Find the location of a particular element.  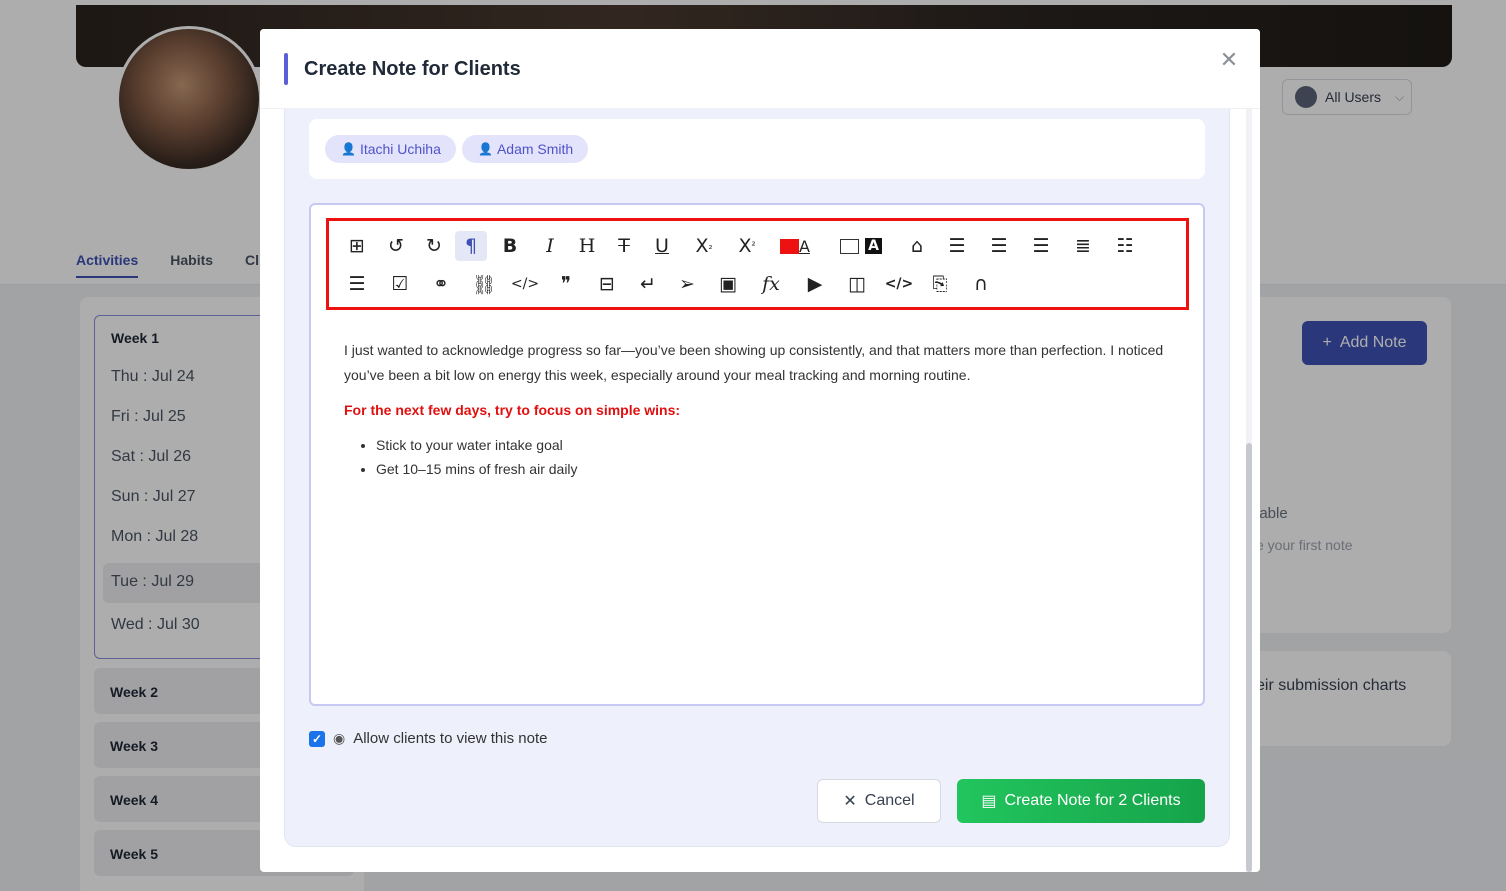

youtube-icon: ▶ is located at coordinates (815, 284).